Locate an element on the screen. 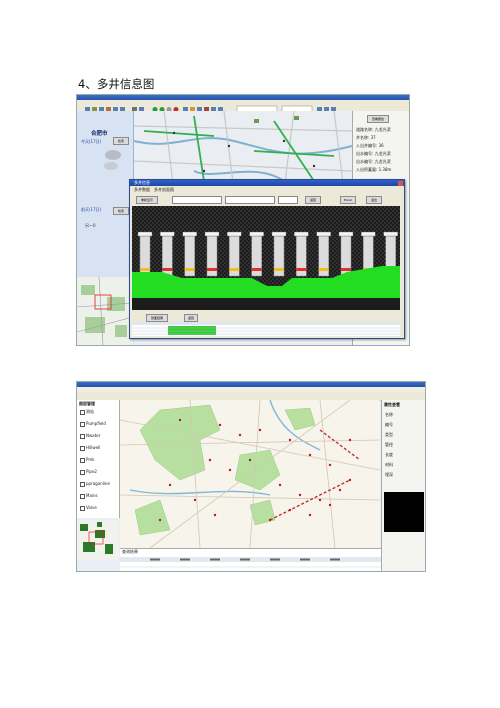  attribute-row: 类型 is located at coordinates (389, 434).